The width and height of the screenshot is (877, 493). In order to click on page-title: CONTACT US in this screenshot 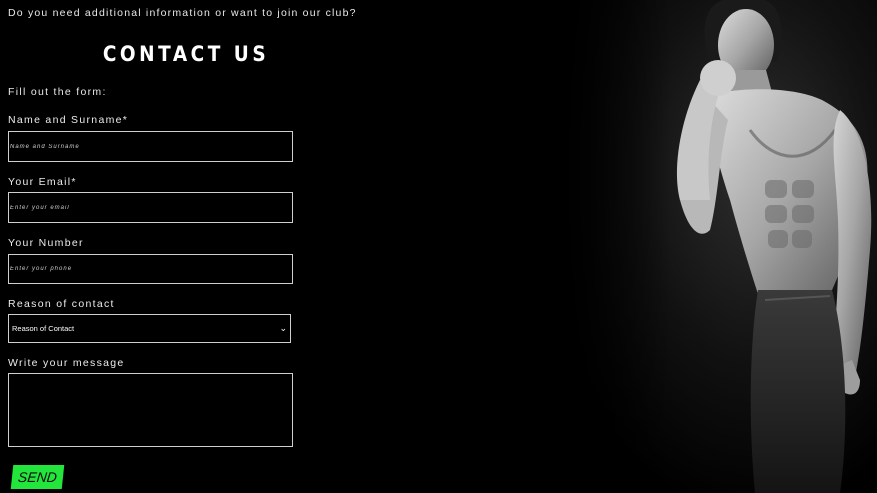, I will do `click(186, 54)`.